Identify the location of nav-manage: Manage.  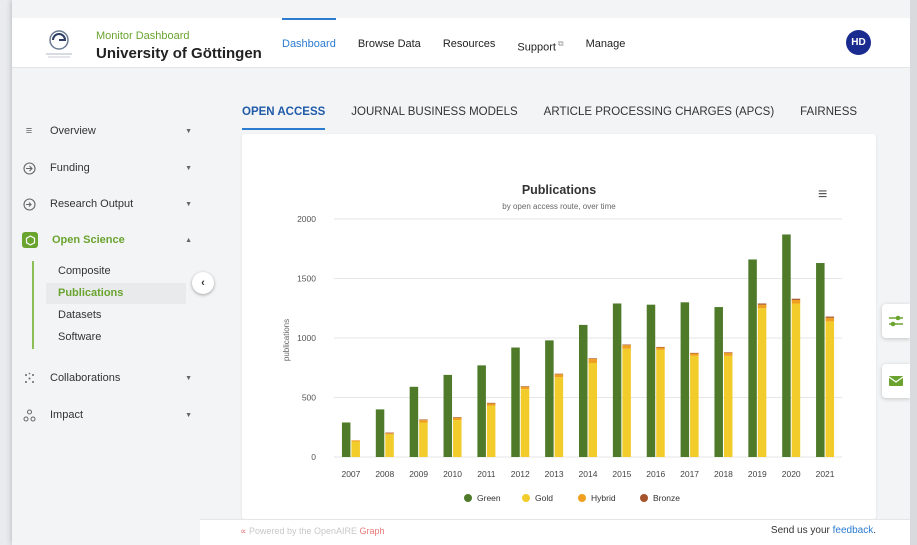
(606, 43).